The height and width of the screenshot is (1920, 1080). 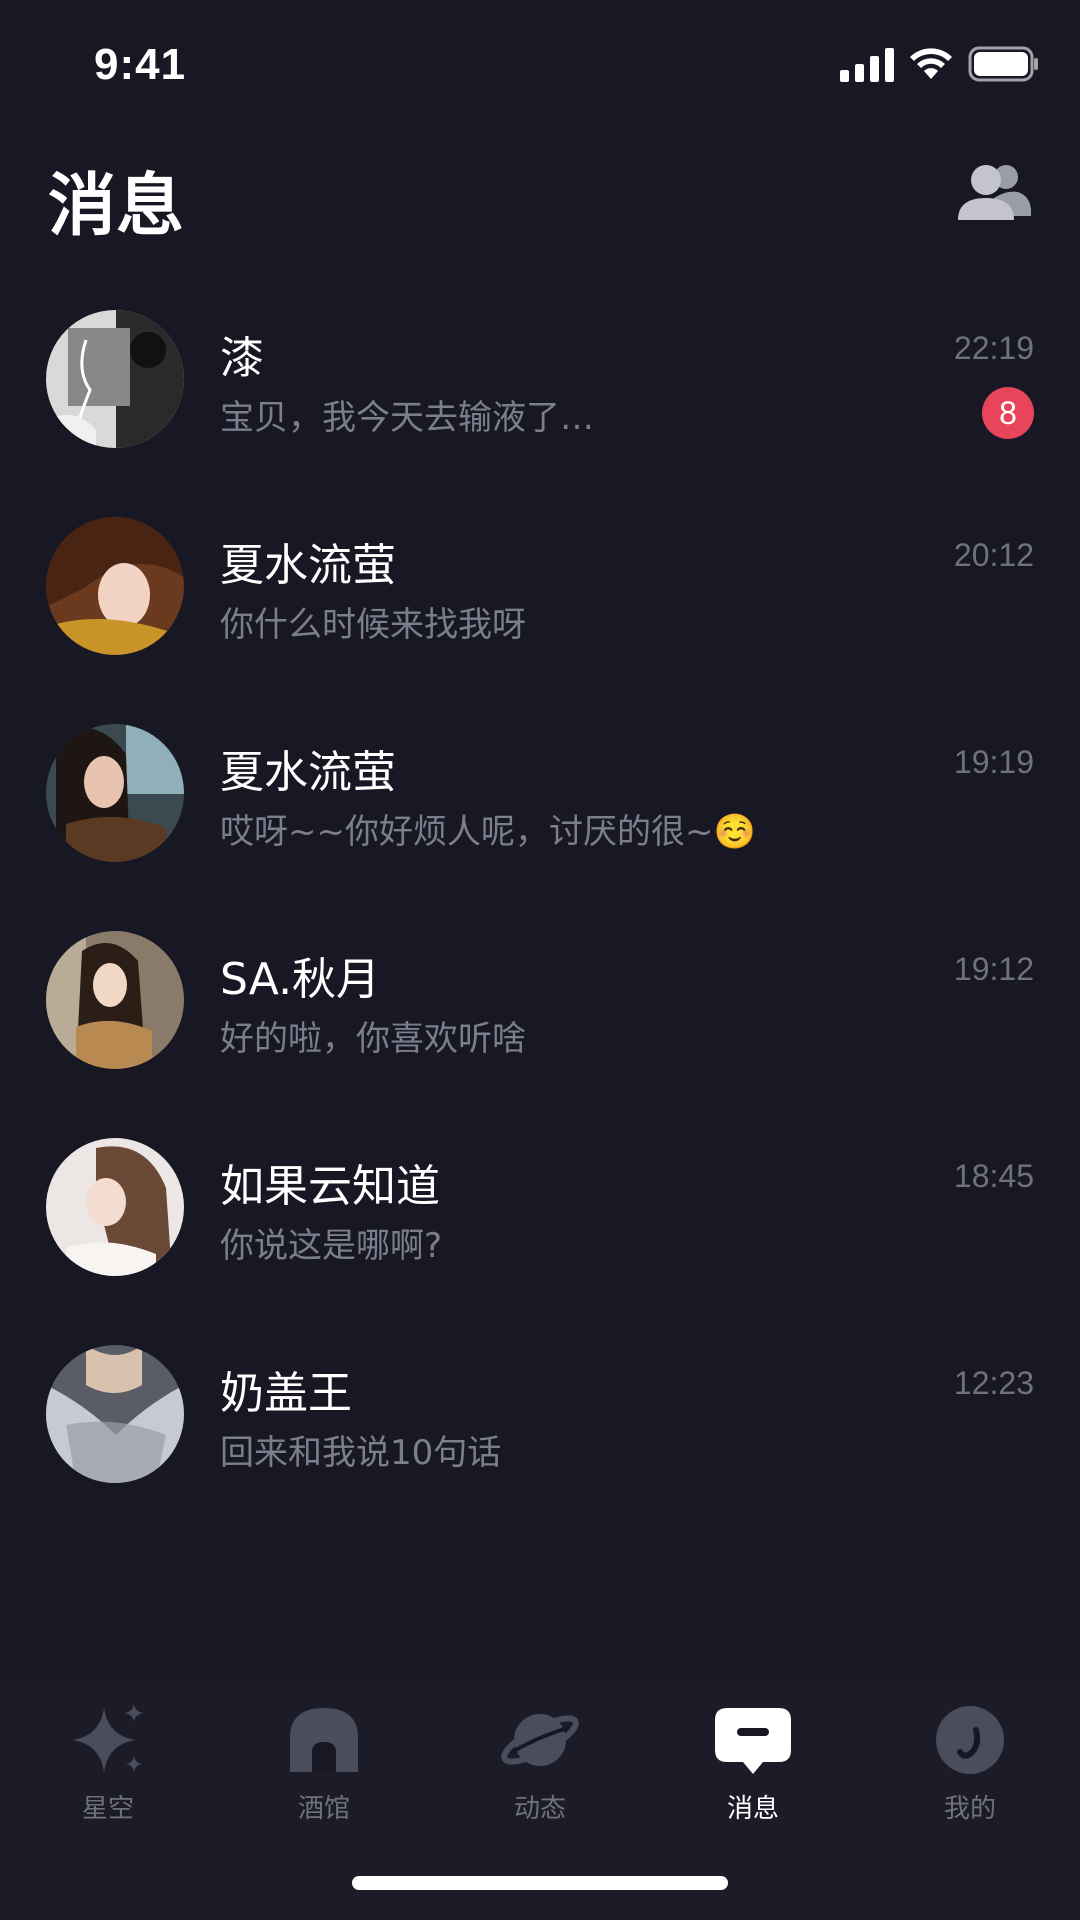 What do you see at coordinates (107, 1809) in the screenshot?
I see `tab-label: 星空` at bounding box center [107, 1809].